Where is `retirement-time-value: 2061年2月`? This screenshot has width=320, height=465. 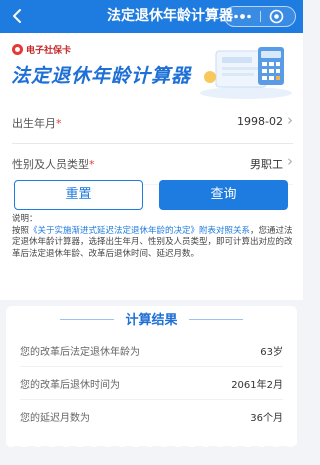 retirement-time-value: 2061年2月 is located at coordinates (257, 385).